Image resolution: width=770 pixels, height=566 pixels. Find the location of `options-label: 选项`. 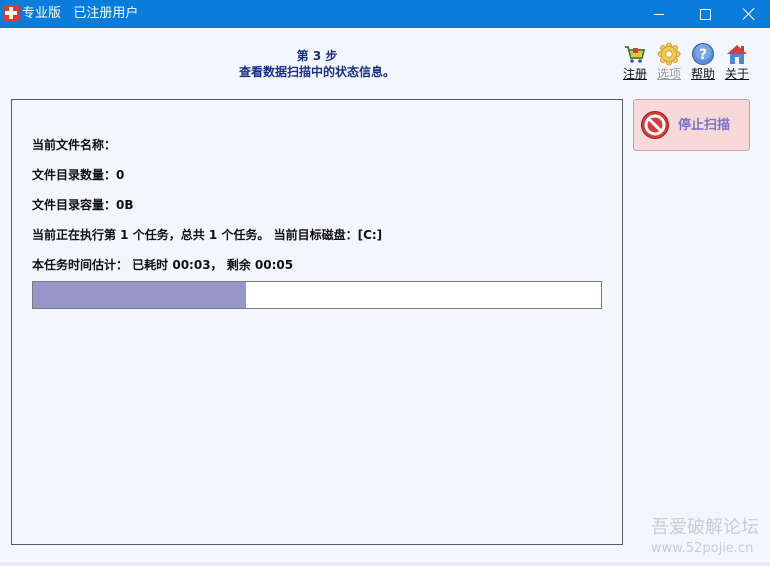

options-label: 选项 is located at coordinates (668, 74).